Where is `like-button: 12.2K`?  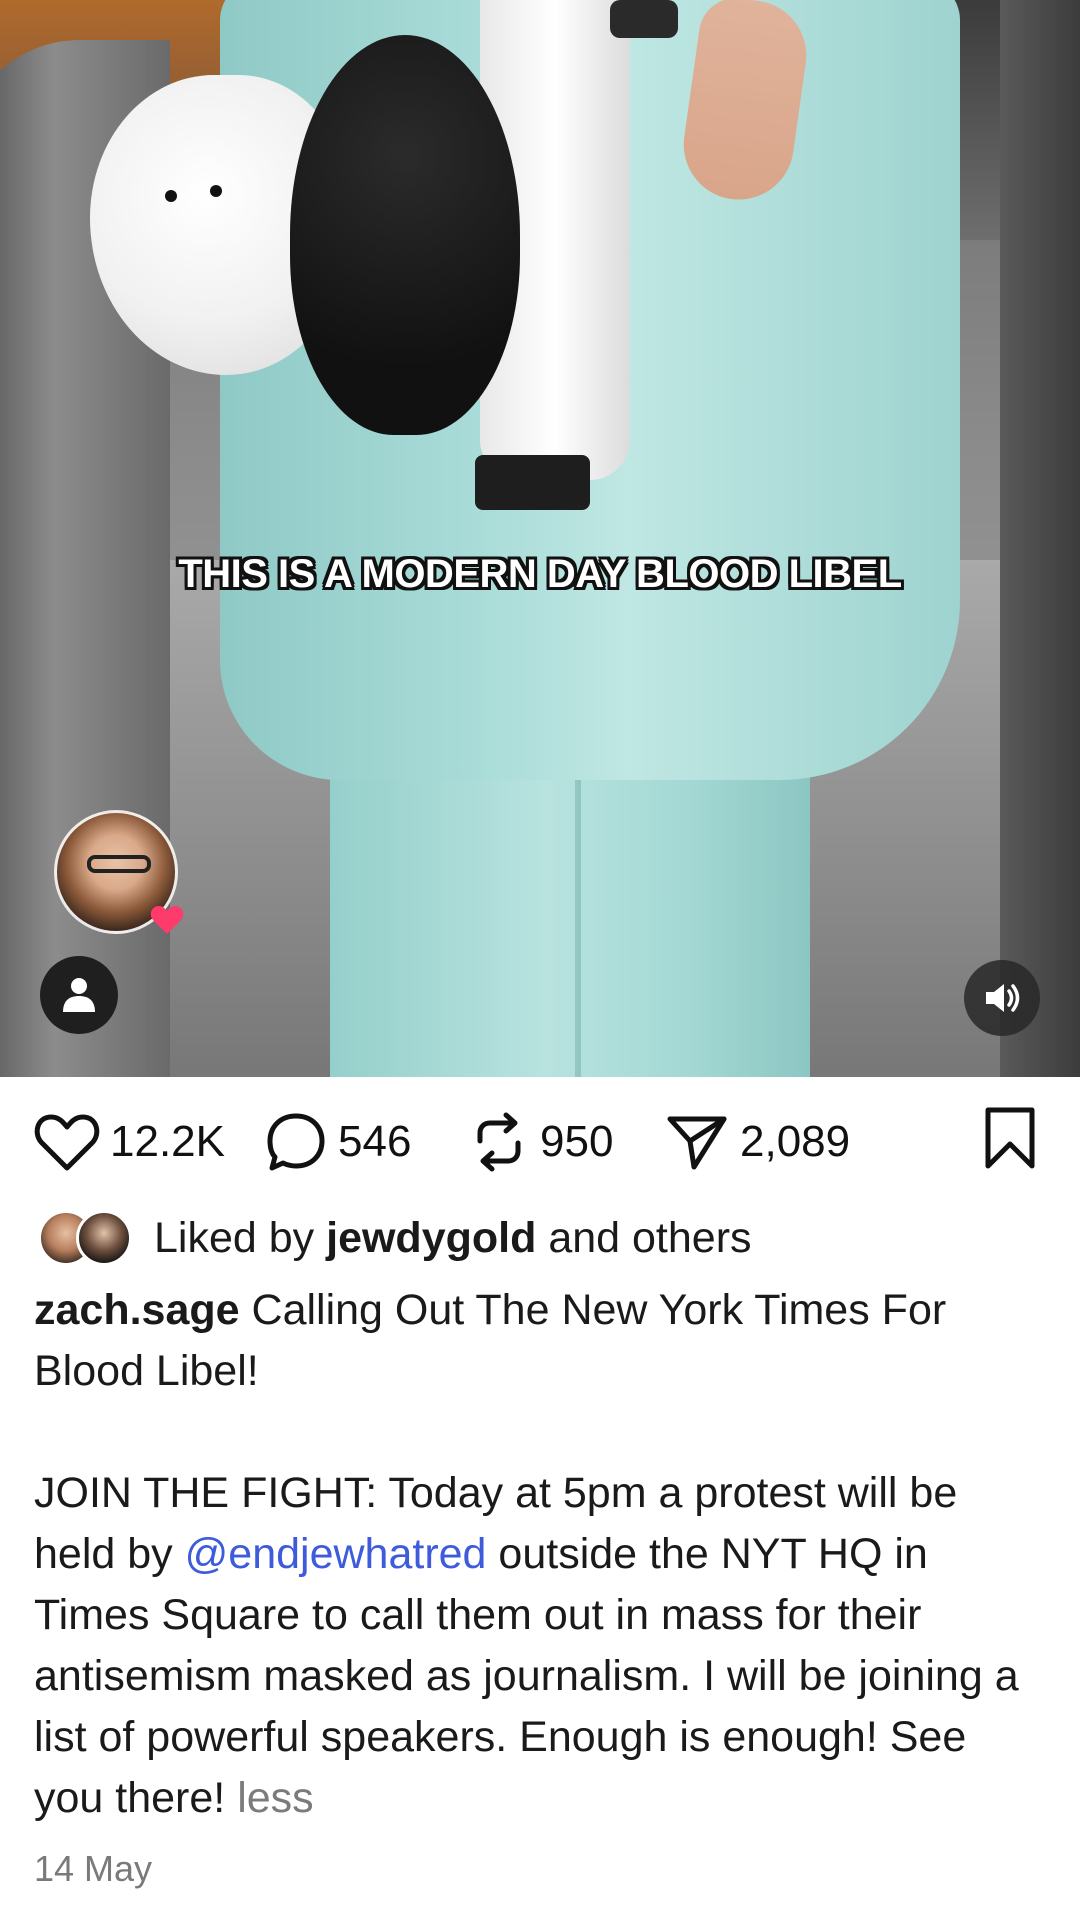 like-button: 12.2K is located at coordinates (129, 1142).